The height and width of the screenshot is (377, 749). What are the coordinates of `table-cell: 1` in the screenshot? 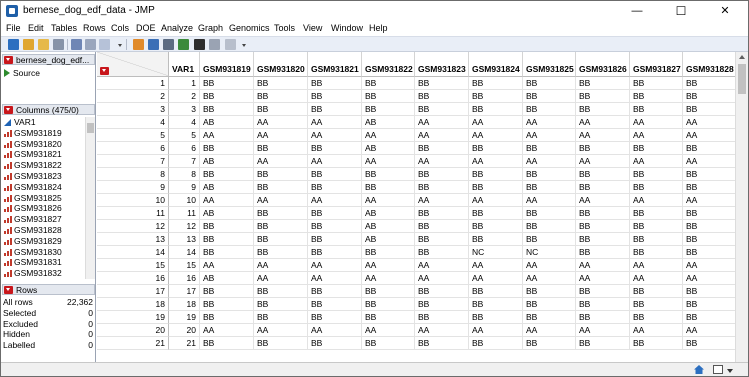 It's located at (184, 83).